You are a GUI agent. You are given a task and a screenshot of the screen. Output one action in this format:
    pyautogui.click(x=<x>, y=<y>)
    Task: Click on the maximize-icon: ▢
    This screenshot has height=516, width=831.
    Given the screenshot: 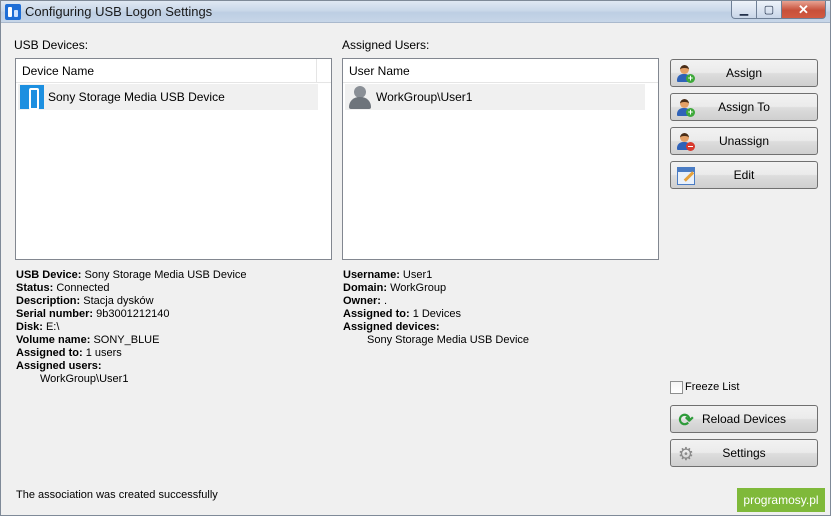 What is the action you would take?
    pyautogui.click(x=769, y=10)
    